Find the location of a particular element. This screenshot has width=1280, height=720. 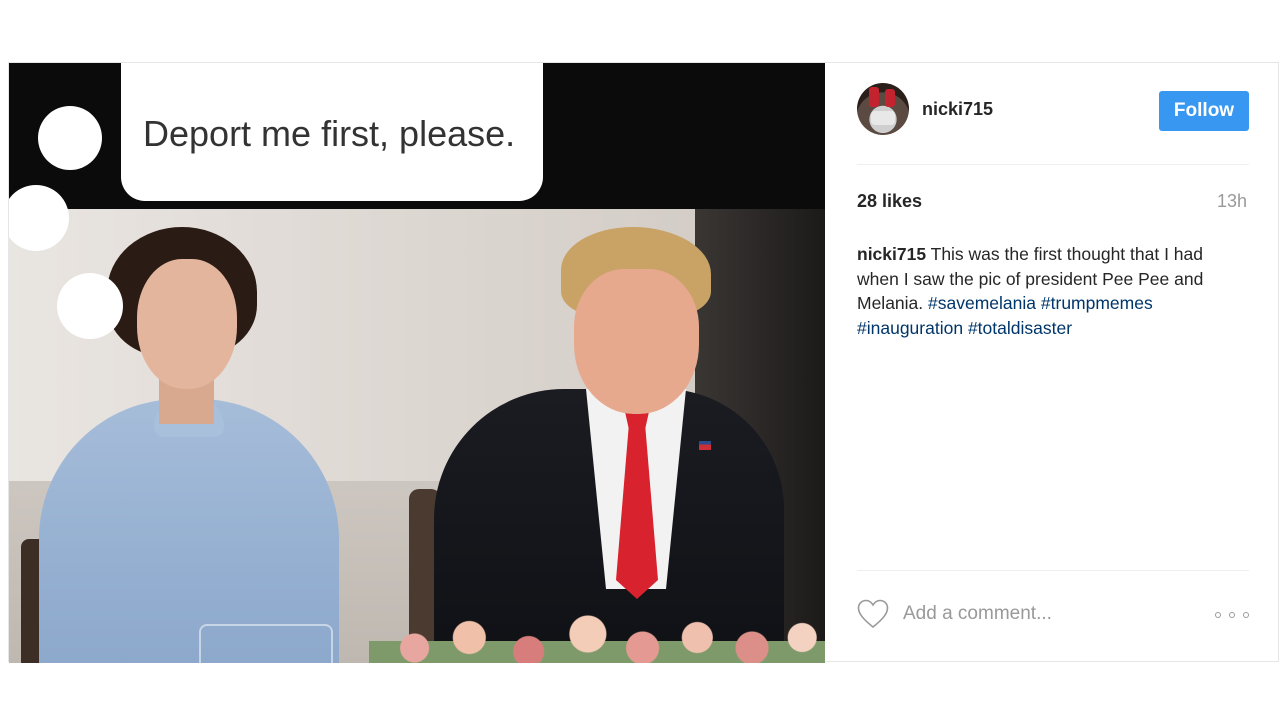

heart-icon is located at coordinates (873, 614).